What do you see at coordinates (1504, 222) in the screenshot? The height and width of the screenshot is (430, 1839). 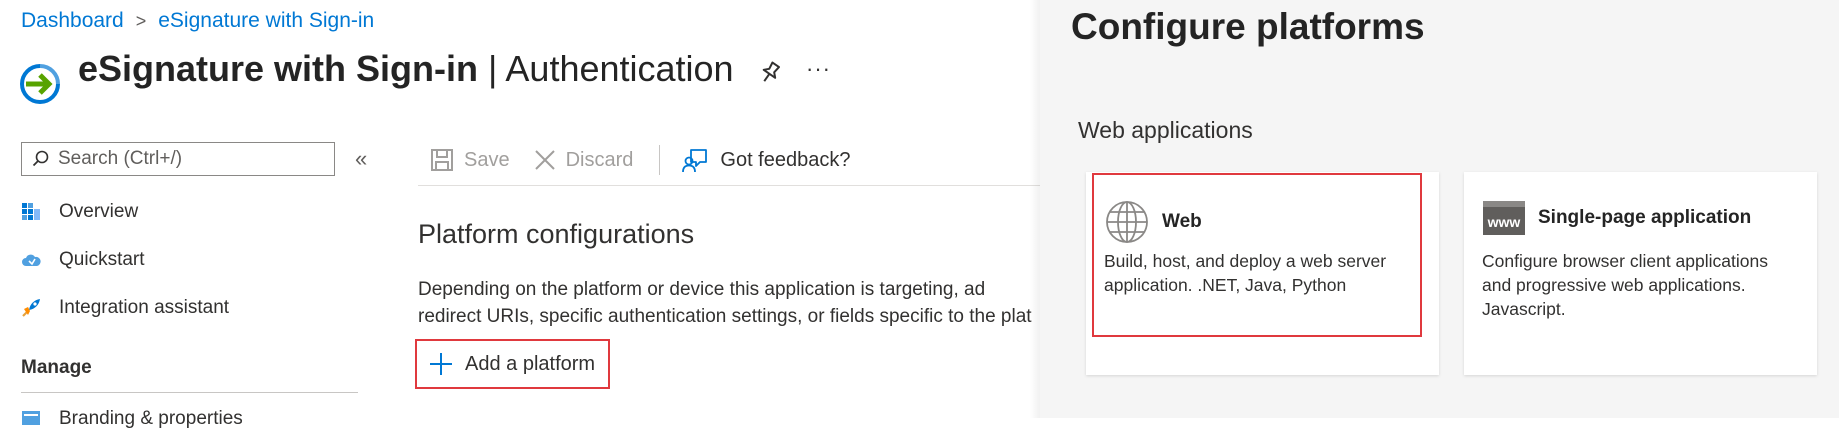 I see `www-icon-text: www` at bounding box center [1504, 222].